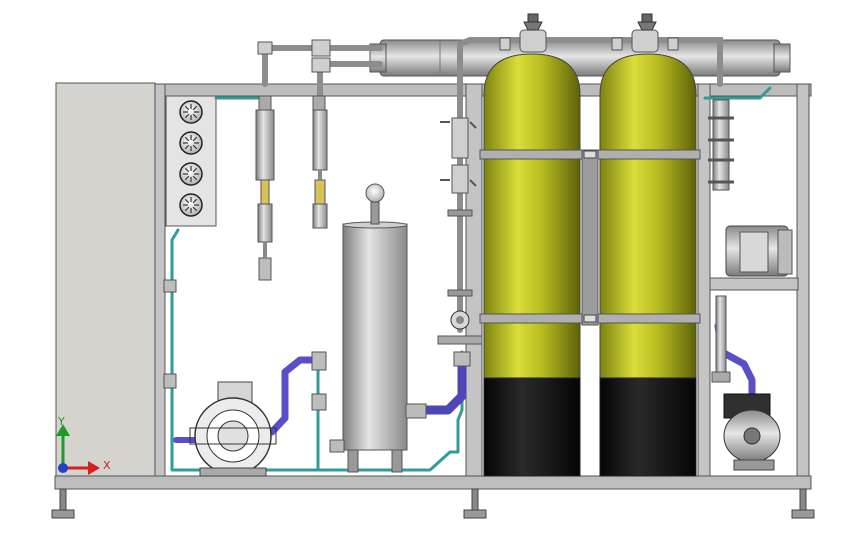 The height and width of the screenshot is (533, 867). I want to click on filter-tank-right, so click(648, 265).